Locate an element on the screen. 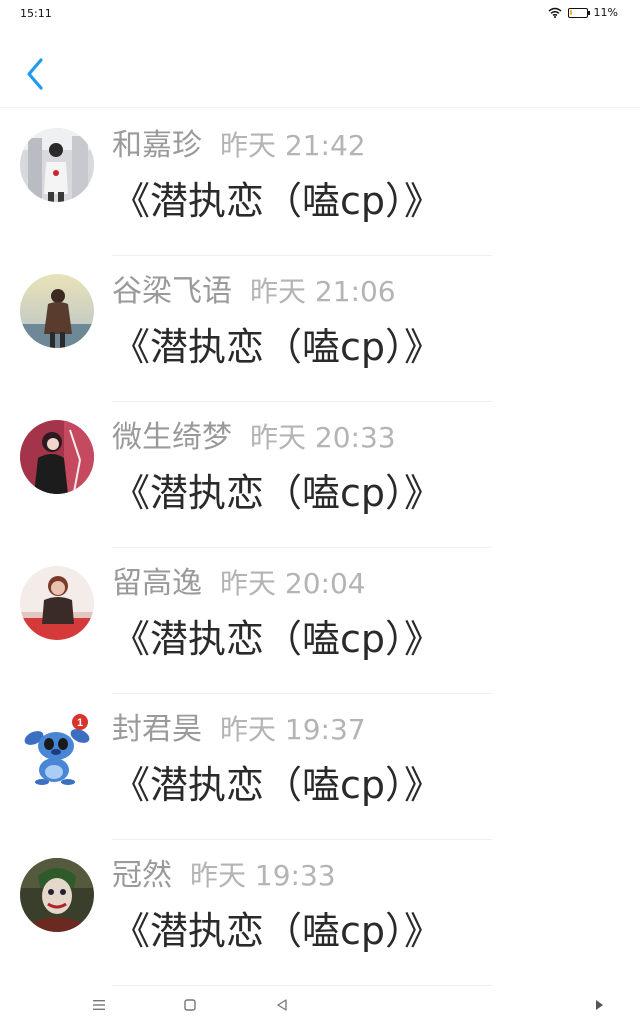  username: 封君昊 is located at coordinates (157, 726).